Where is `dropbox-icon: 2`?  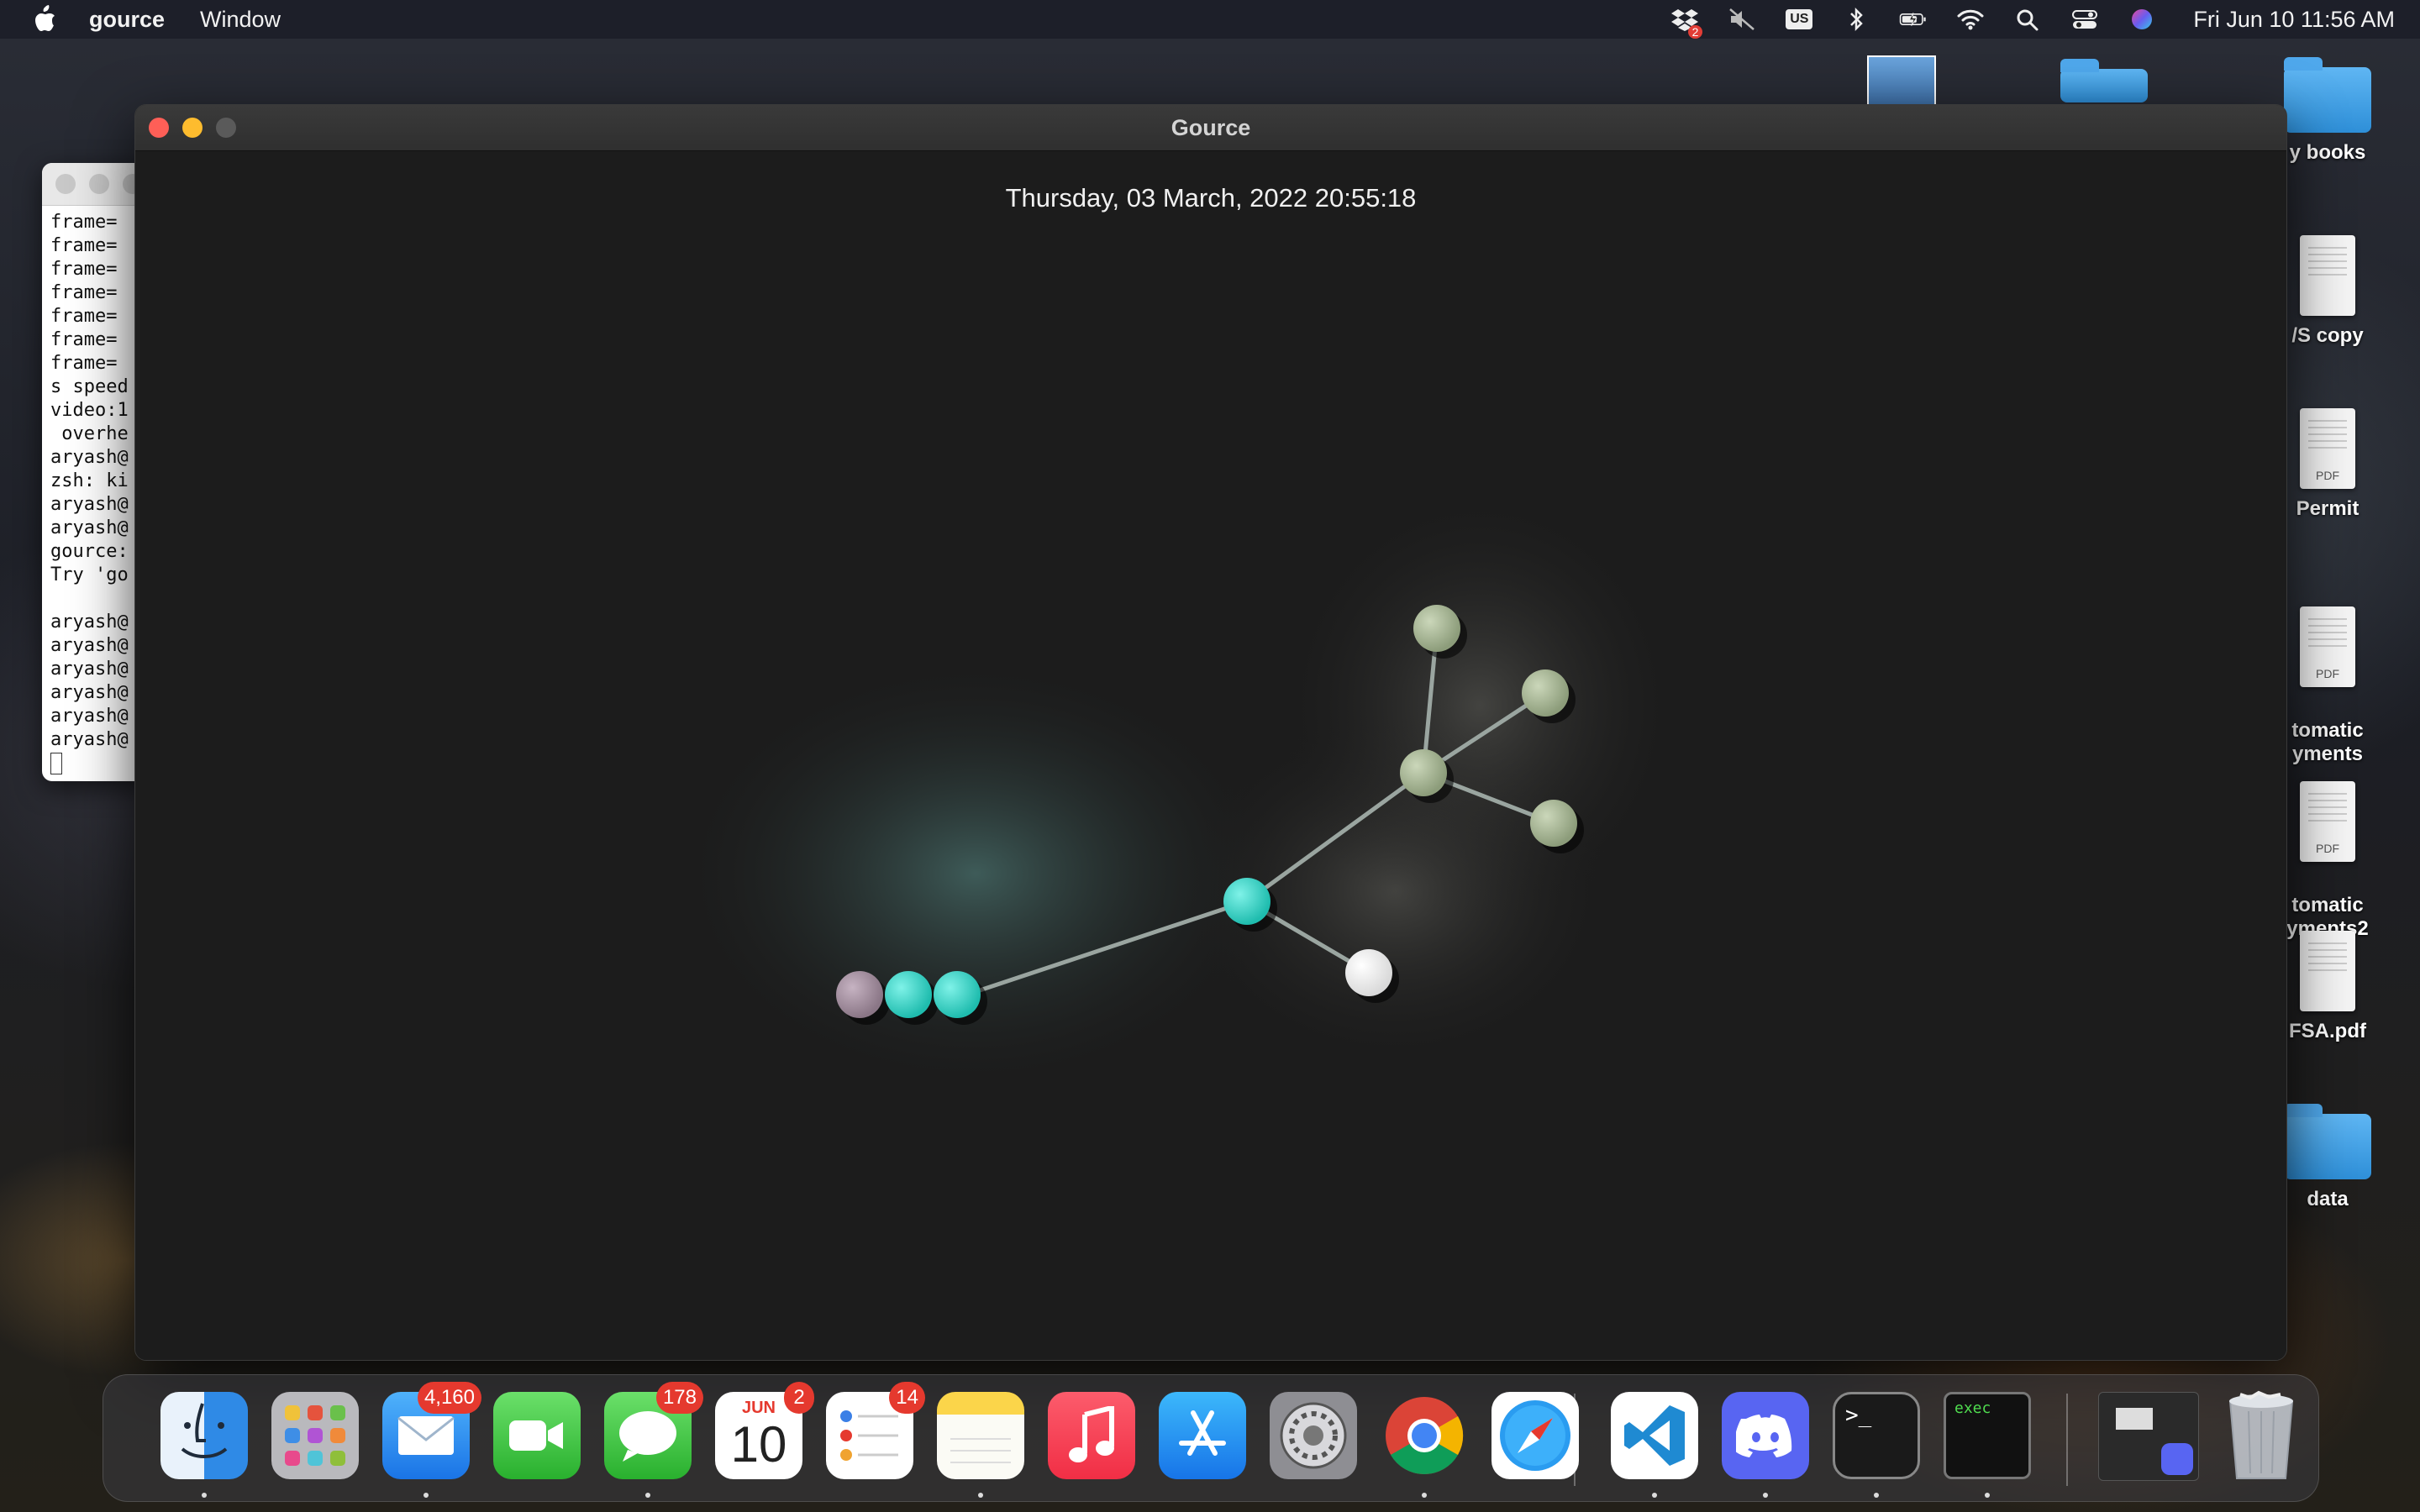
dropbox-icon: 2 is located at coordinates (1686, 23).